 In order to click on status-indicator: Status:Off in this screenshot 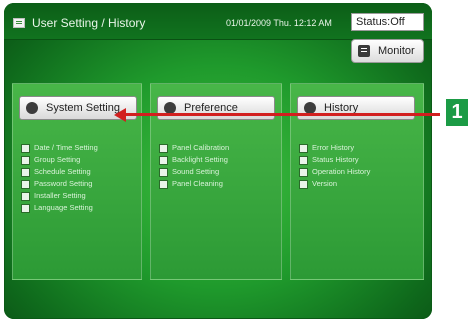, I will do `click(387, 22)`.